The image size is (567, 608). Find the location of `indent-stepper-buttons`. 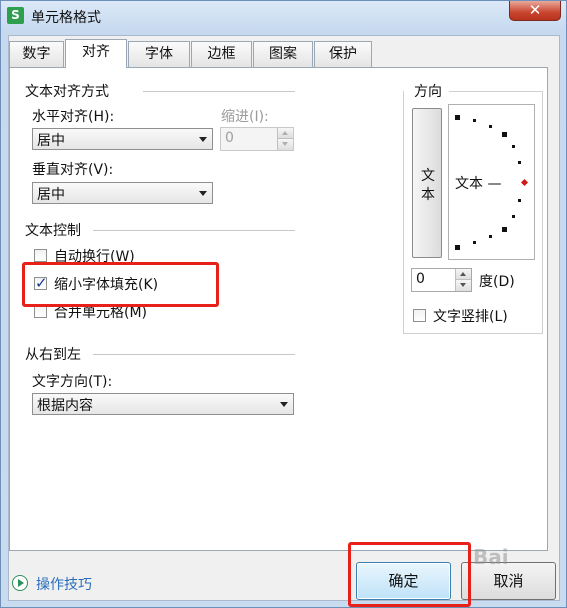

indent-stepper-buttons is located at coordinates (285, 139).